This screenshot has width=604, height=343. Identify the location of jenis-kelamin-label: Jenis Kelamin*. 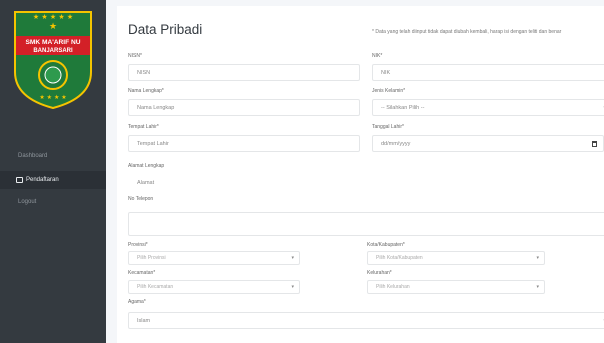
(389, 91).